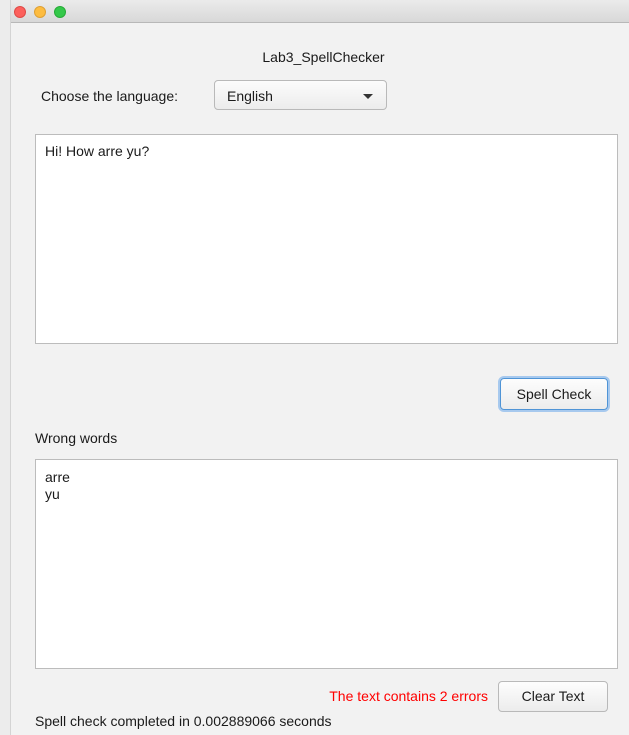 This screenshot has height=735, width=629. What do you see at coordinates (76, 438) in the screenshot?
I see `wrong-words-label: Wrong words` at bounding box center [76, 438].